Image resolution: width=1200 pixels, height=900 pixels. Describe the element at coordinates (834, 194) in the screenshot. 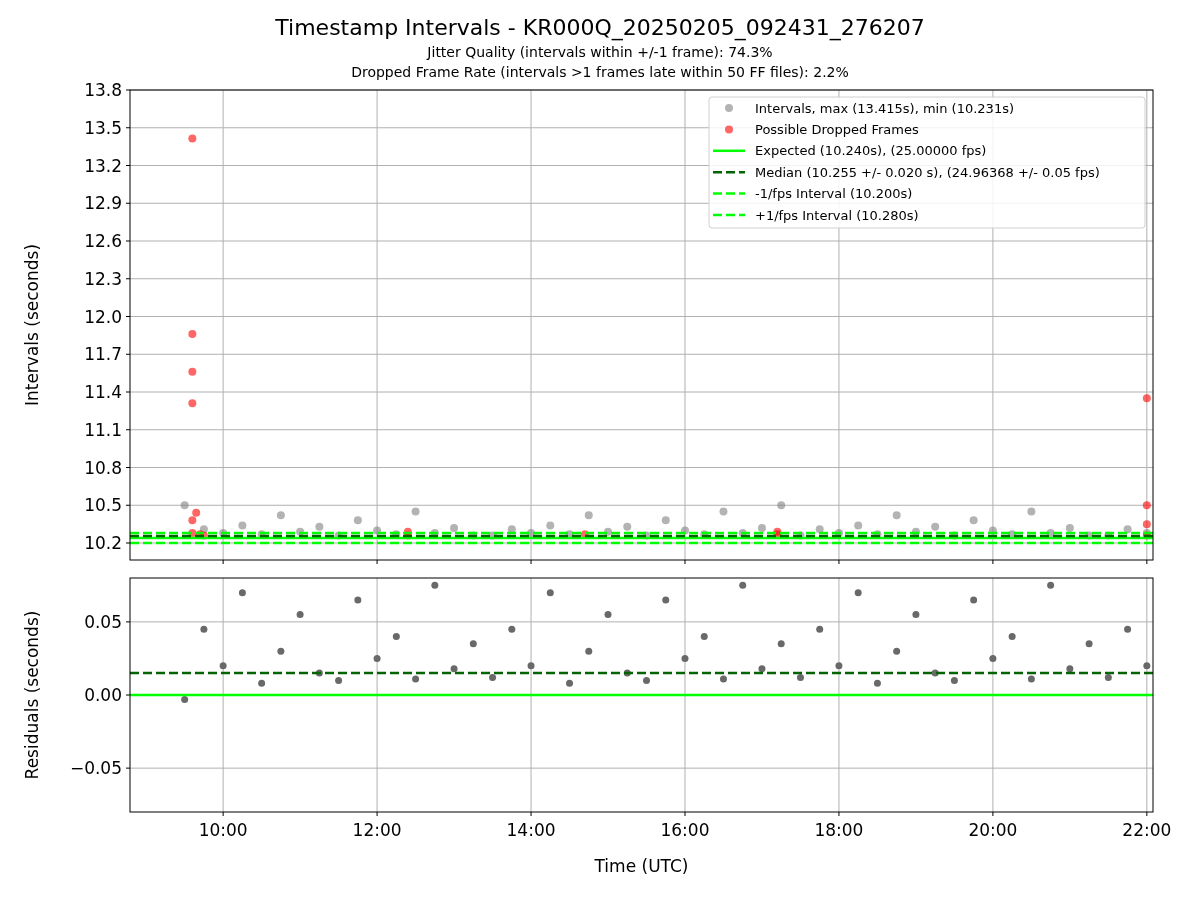

I see `legend-label: -1/fps Interval (10.200s)` at that location.